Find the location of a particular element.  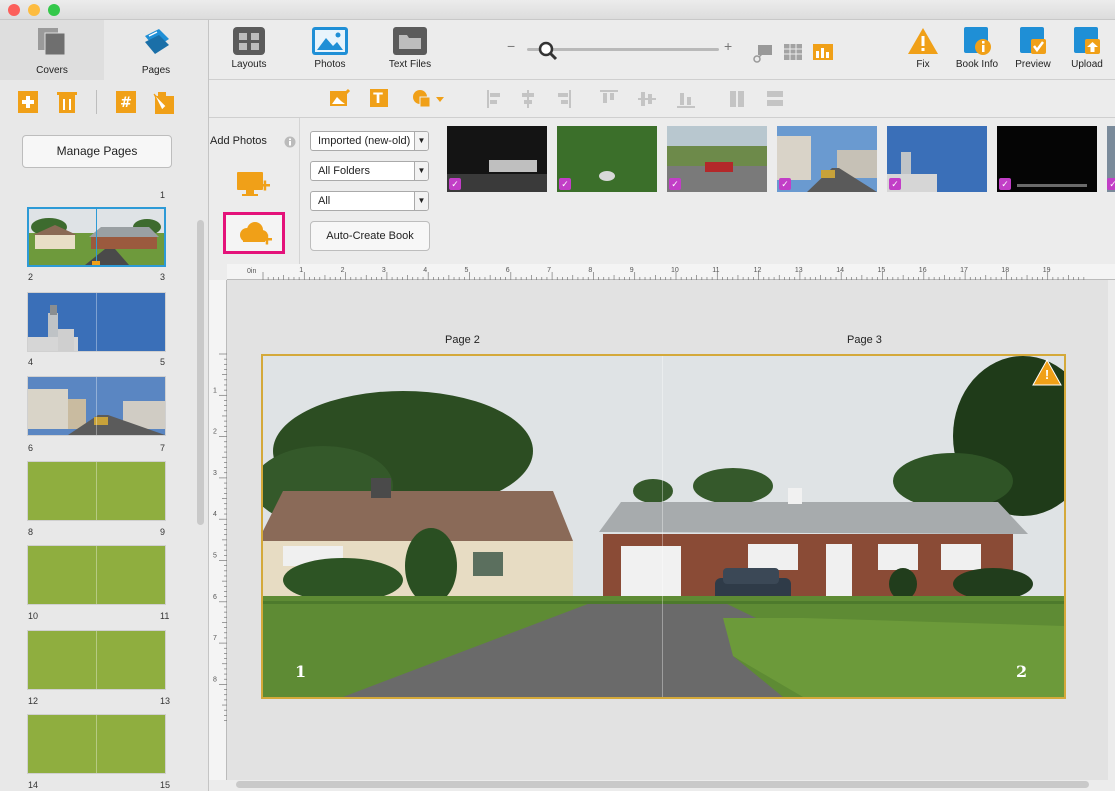

layouts-button: Layouts is located at coordinates (249, 48).